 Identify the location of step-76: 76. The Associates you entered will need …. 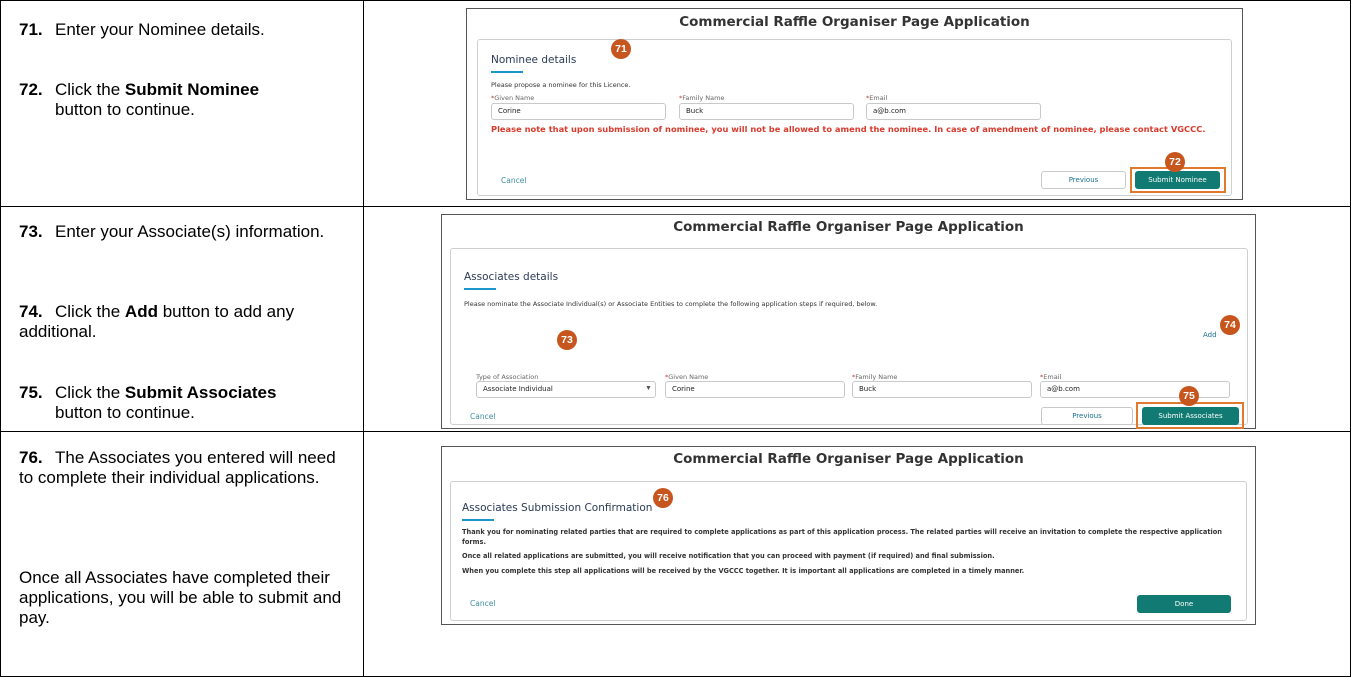
(184, 468).